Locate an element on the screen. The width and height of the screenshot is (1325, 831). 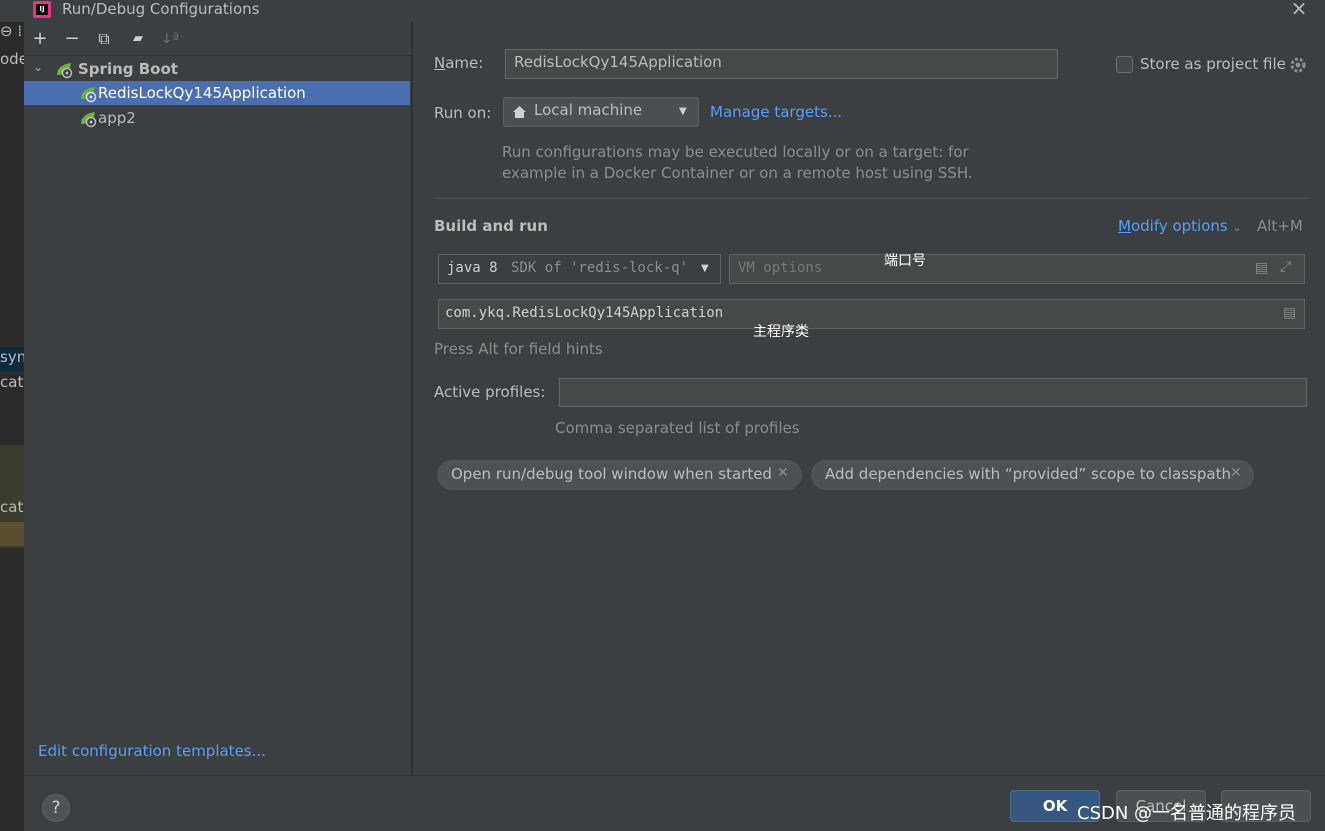
run-on-label: Run on: is located at coordinates (463, 113).